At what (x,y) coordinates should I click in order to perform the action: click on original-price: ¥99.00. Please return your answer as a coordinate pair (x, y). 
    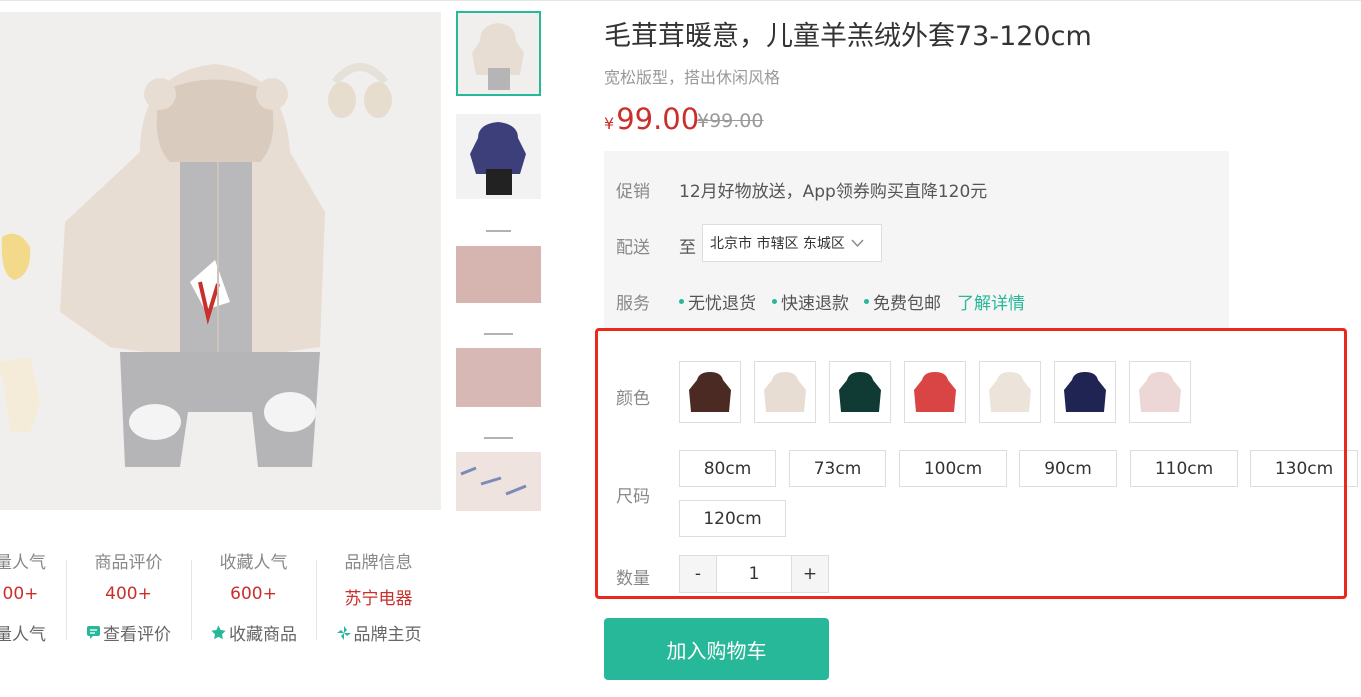
    Looking at the image, I should click on (730, 121).